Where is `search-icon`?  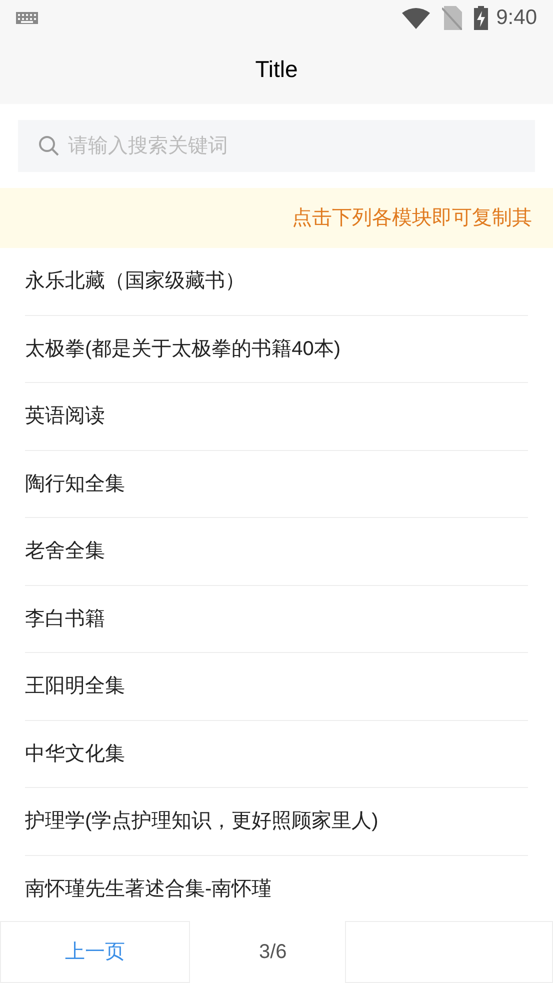
search-icon is located at coordinates (49, 146).